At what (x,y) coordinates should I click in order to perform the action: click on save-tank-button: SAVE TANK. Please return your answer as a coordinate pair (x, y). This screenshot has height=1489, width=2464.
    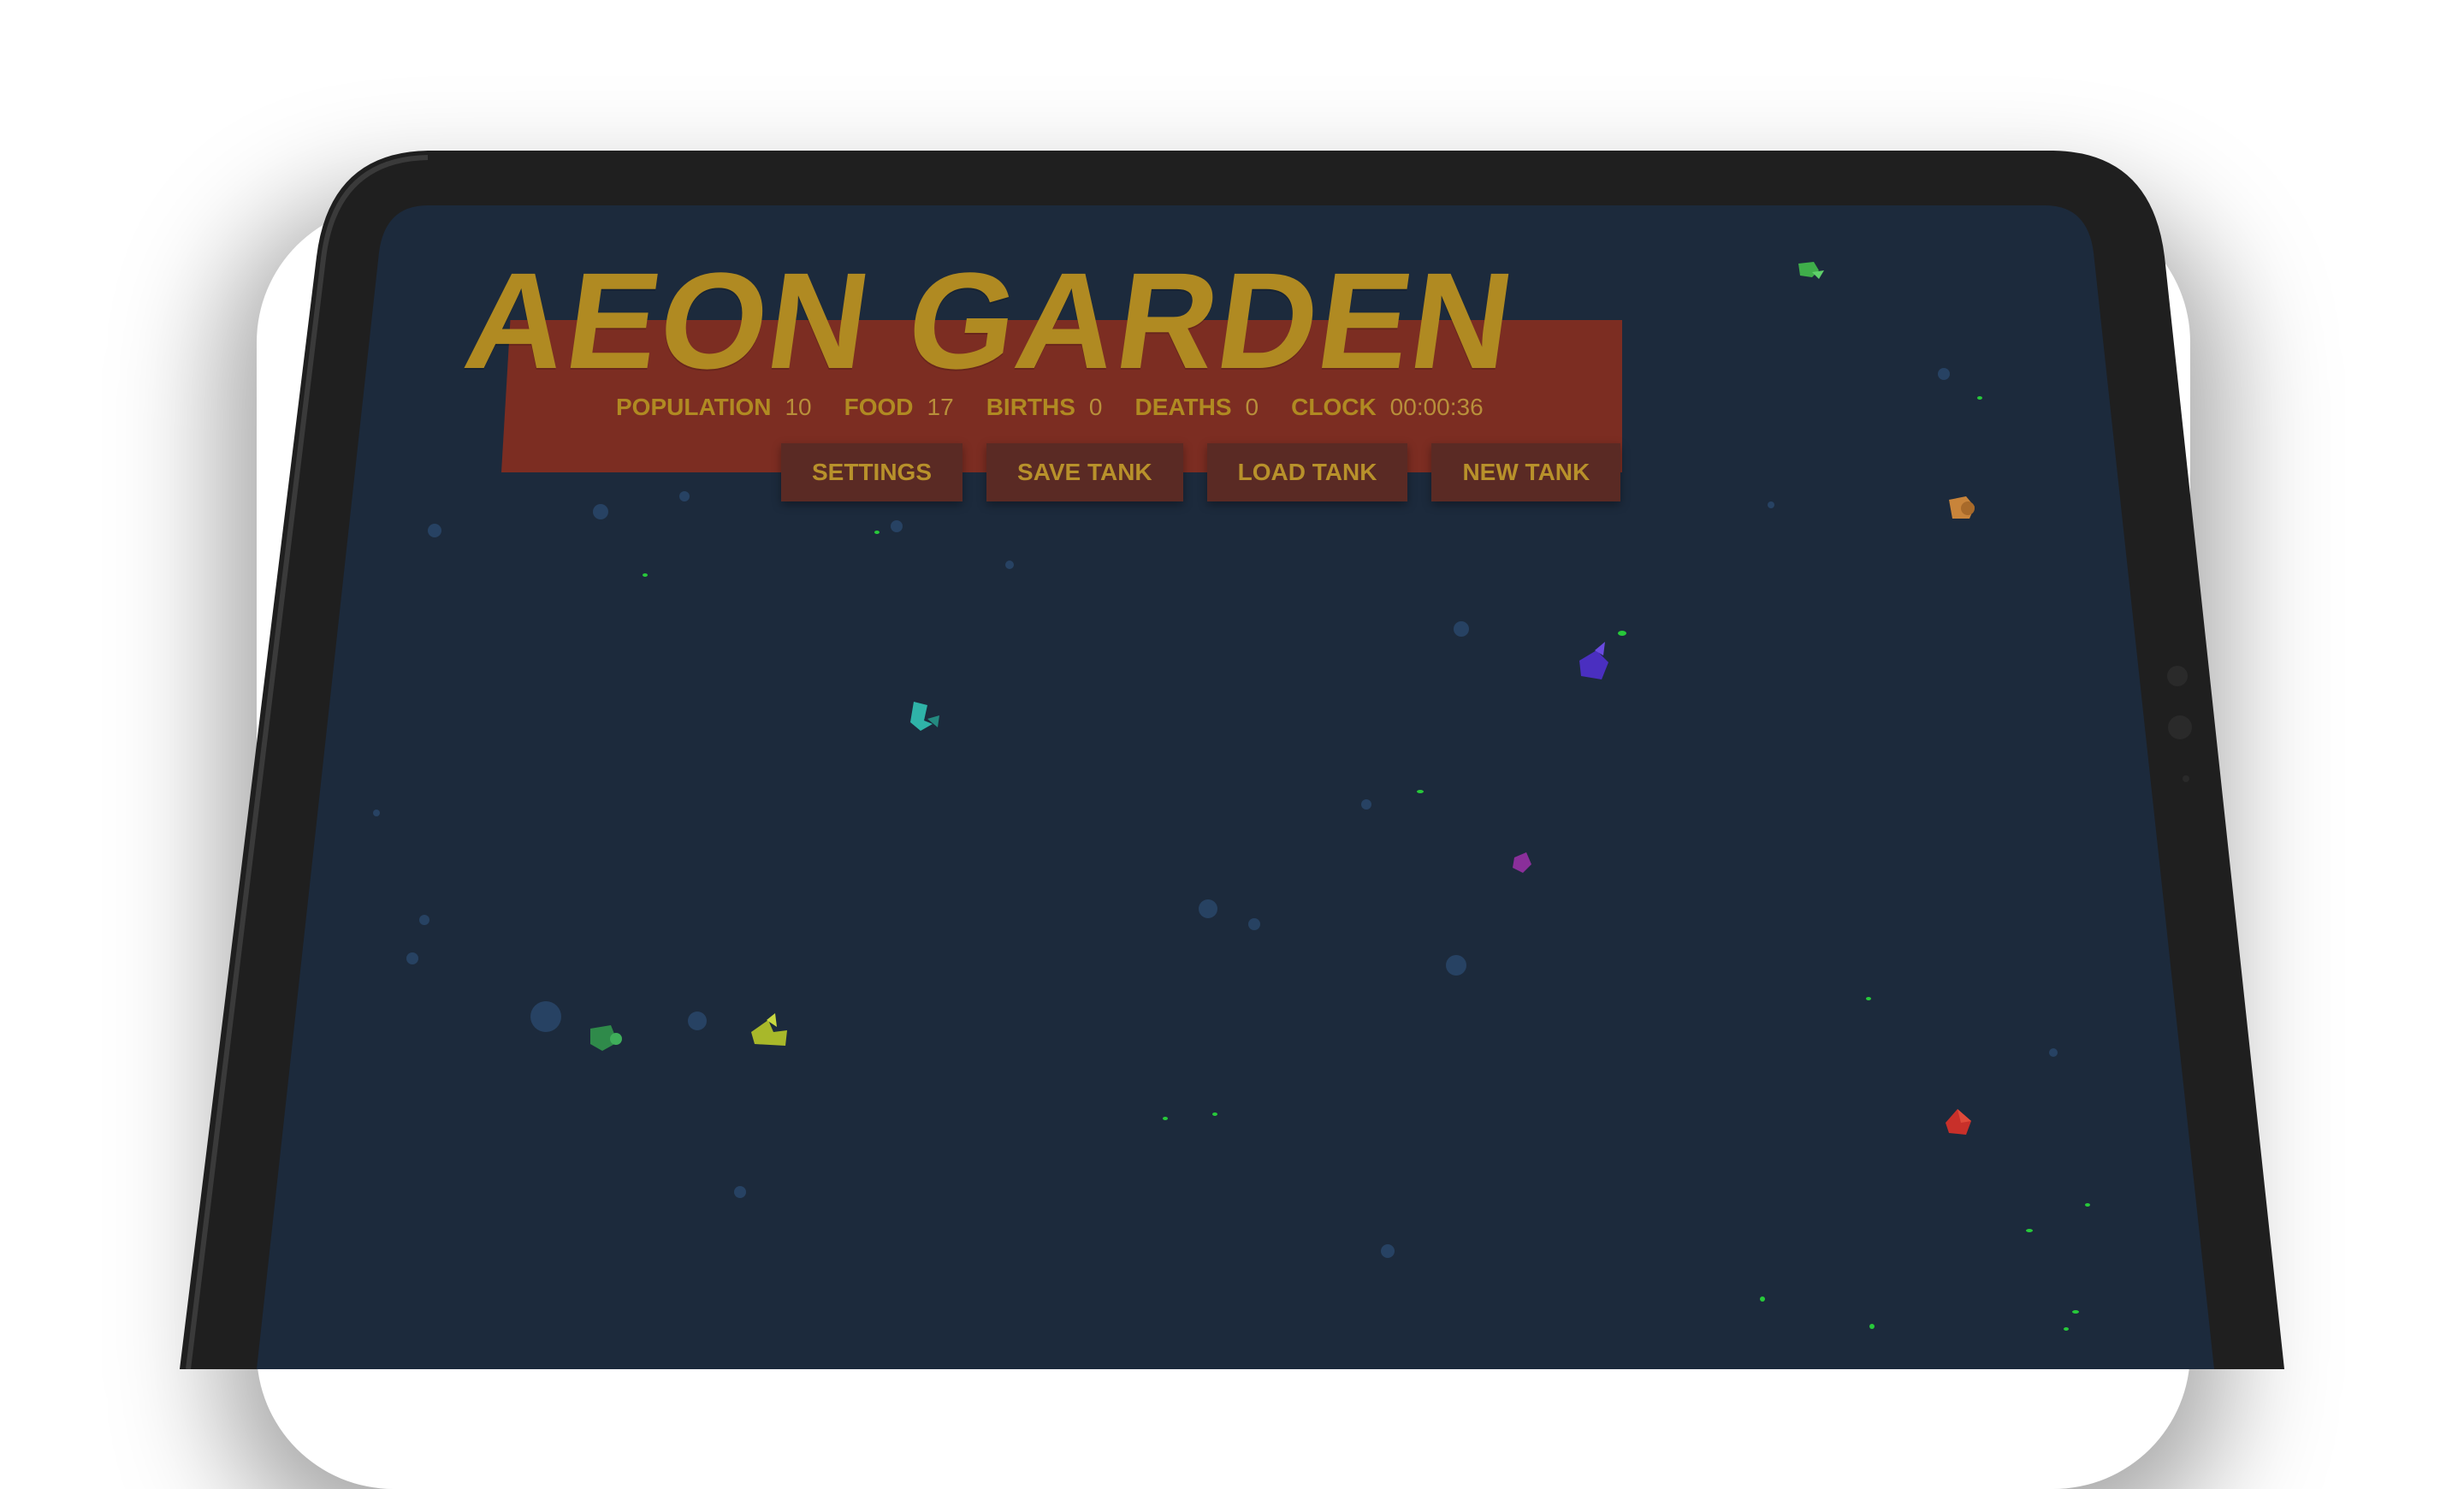
    Looking at the image, I should click on (1084, 472).